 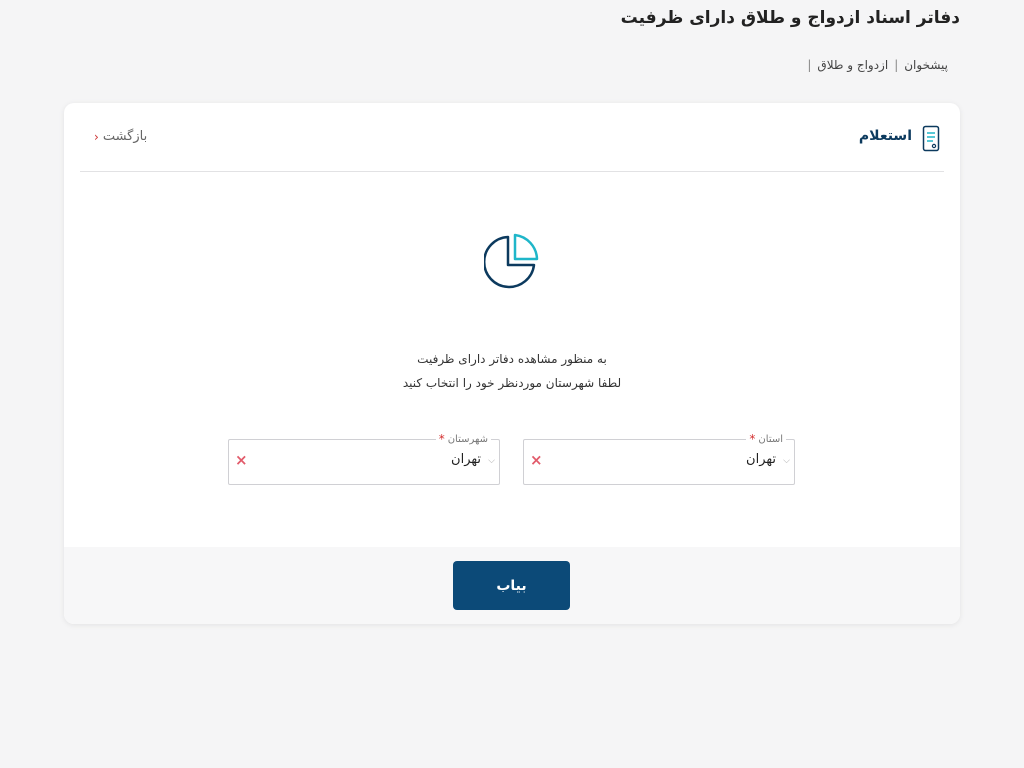 I want to click on province-label-text: استان, so click(x=770, y=439).